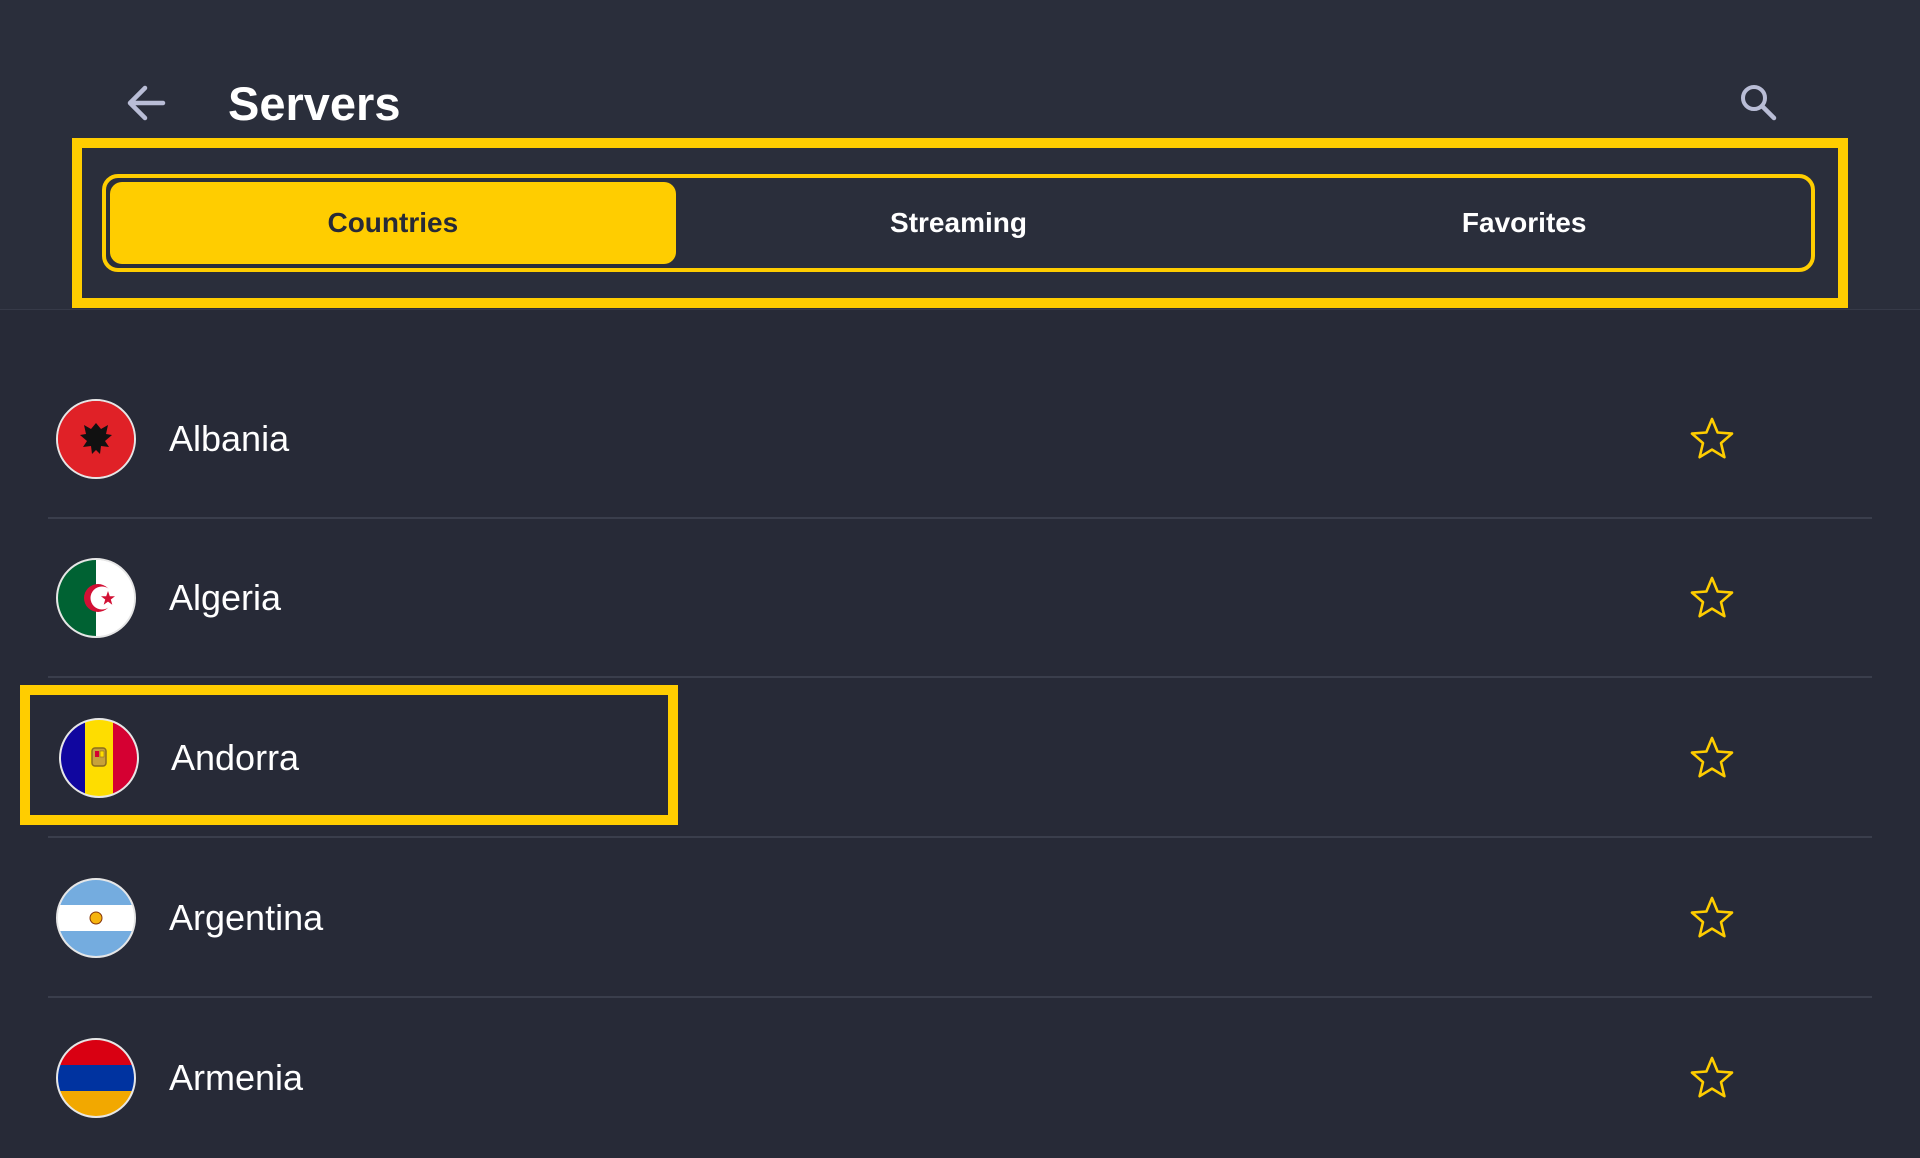  I want to click on page-title: Servers, so click(314, 103).